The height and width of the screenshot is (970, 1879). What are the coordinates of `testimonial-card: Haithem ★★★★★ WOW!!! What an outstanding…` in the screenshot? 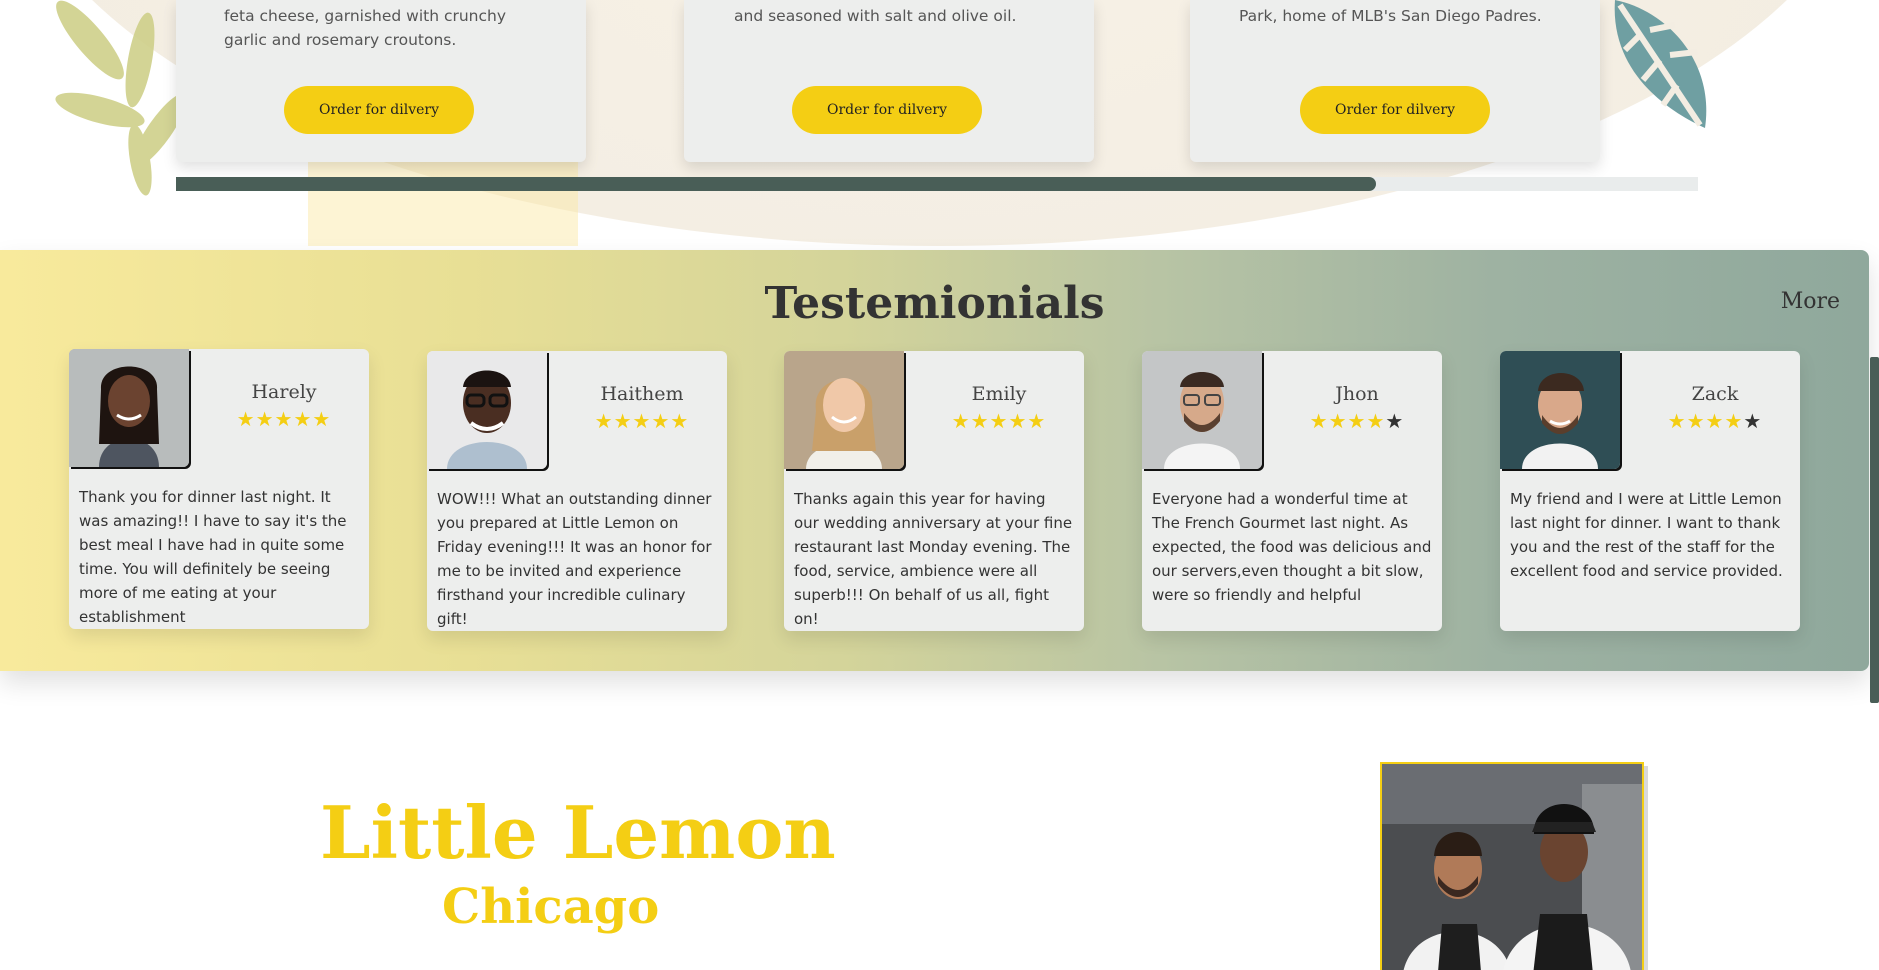 It's located at (577, 491).